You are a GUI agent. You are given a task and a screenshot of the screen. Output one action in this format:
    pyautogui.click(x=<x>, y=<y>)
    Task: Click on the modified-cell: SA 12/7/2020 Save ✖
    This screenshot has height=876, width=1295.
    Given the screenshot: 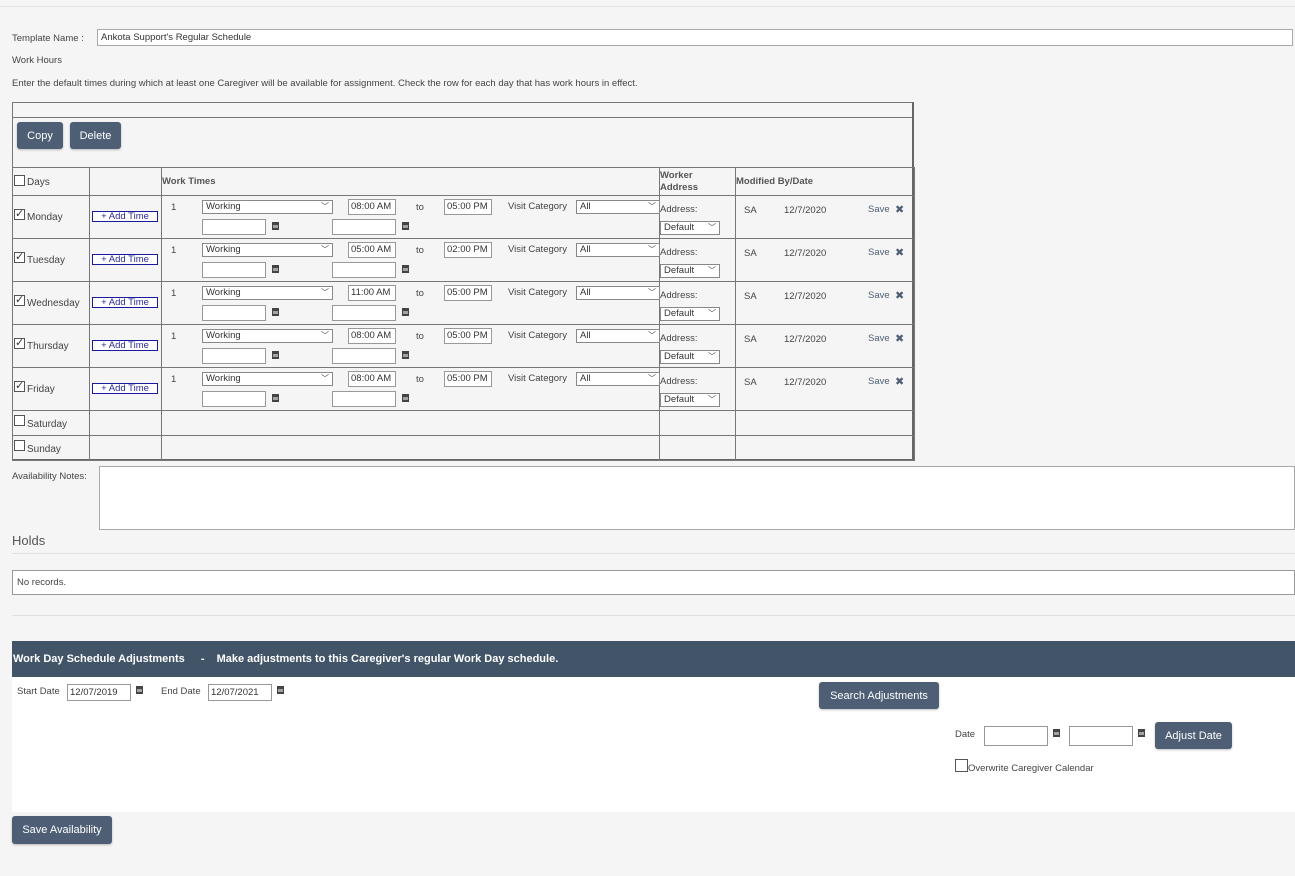 What is the action you would take?
    pyautogui.click(x=825, y=303)
    